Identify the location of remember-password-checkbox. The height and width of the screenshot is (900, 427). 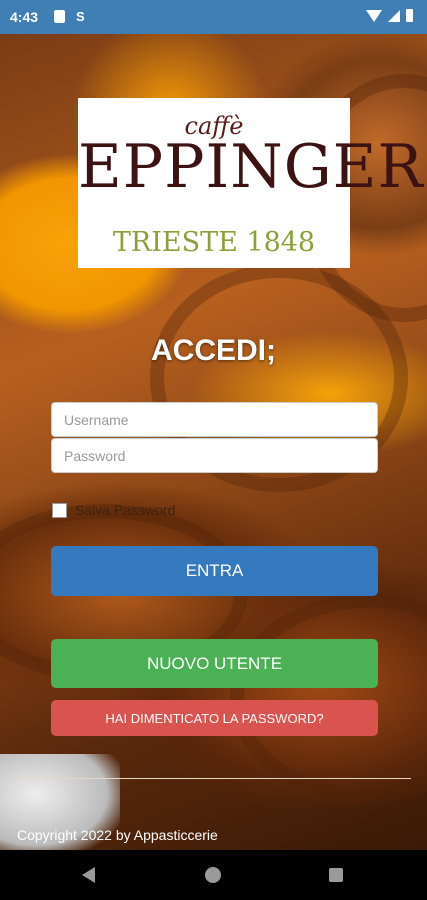
(59, 510).